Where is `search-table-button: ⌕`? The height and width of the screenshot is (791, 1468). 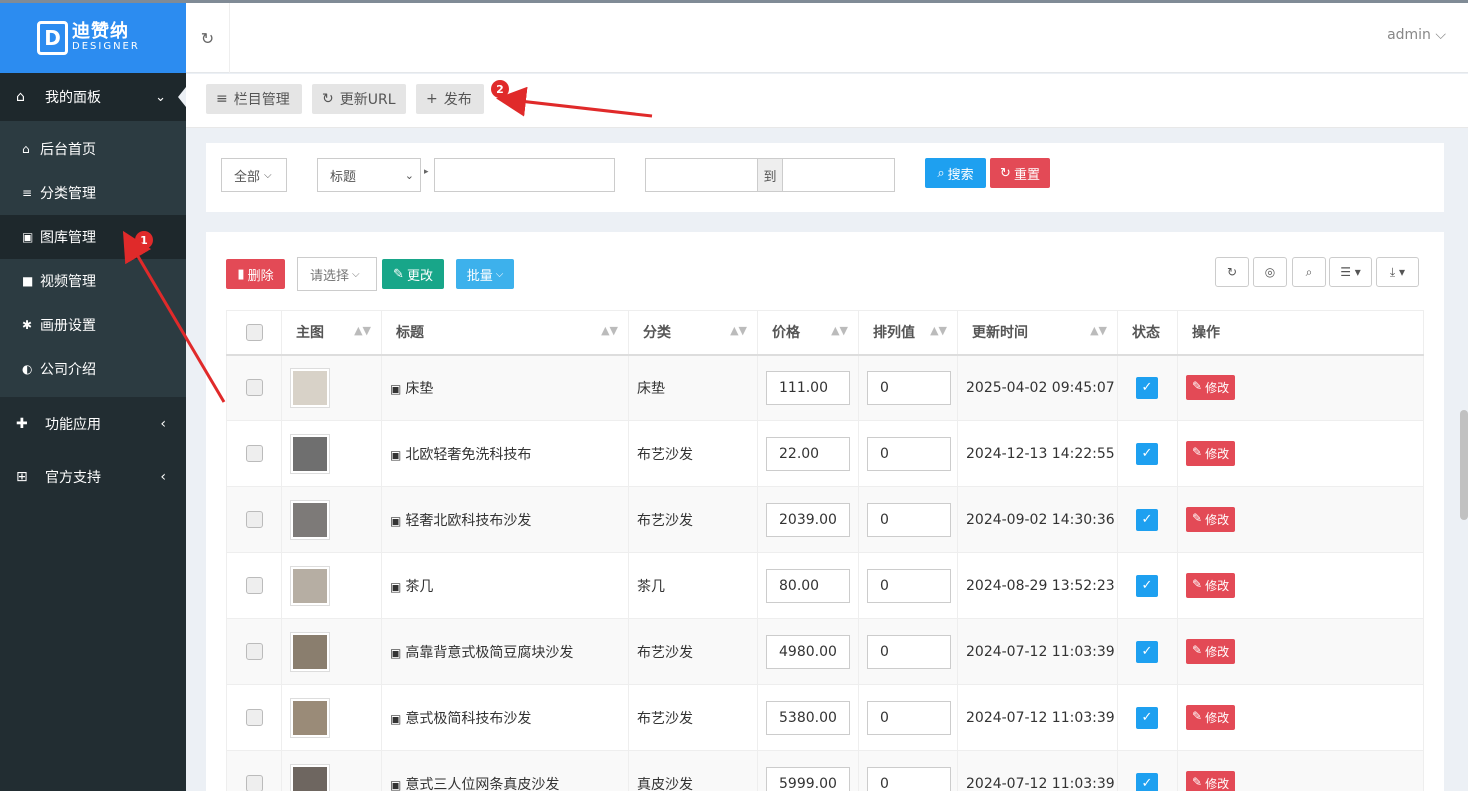
search-table-button: ⌕ is located at coordinates (1309, 272).